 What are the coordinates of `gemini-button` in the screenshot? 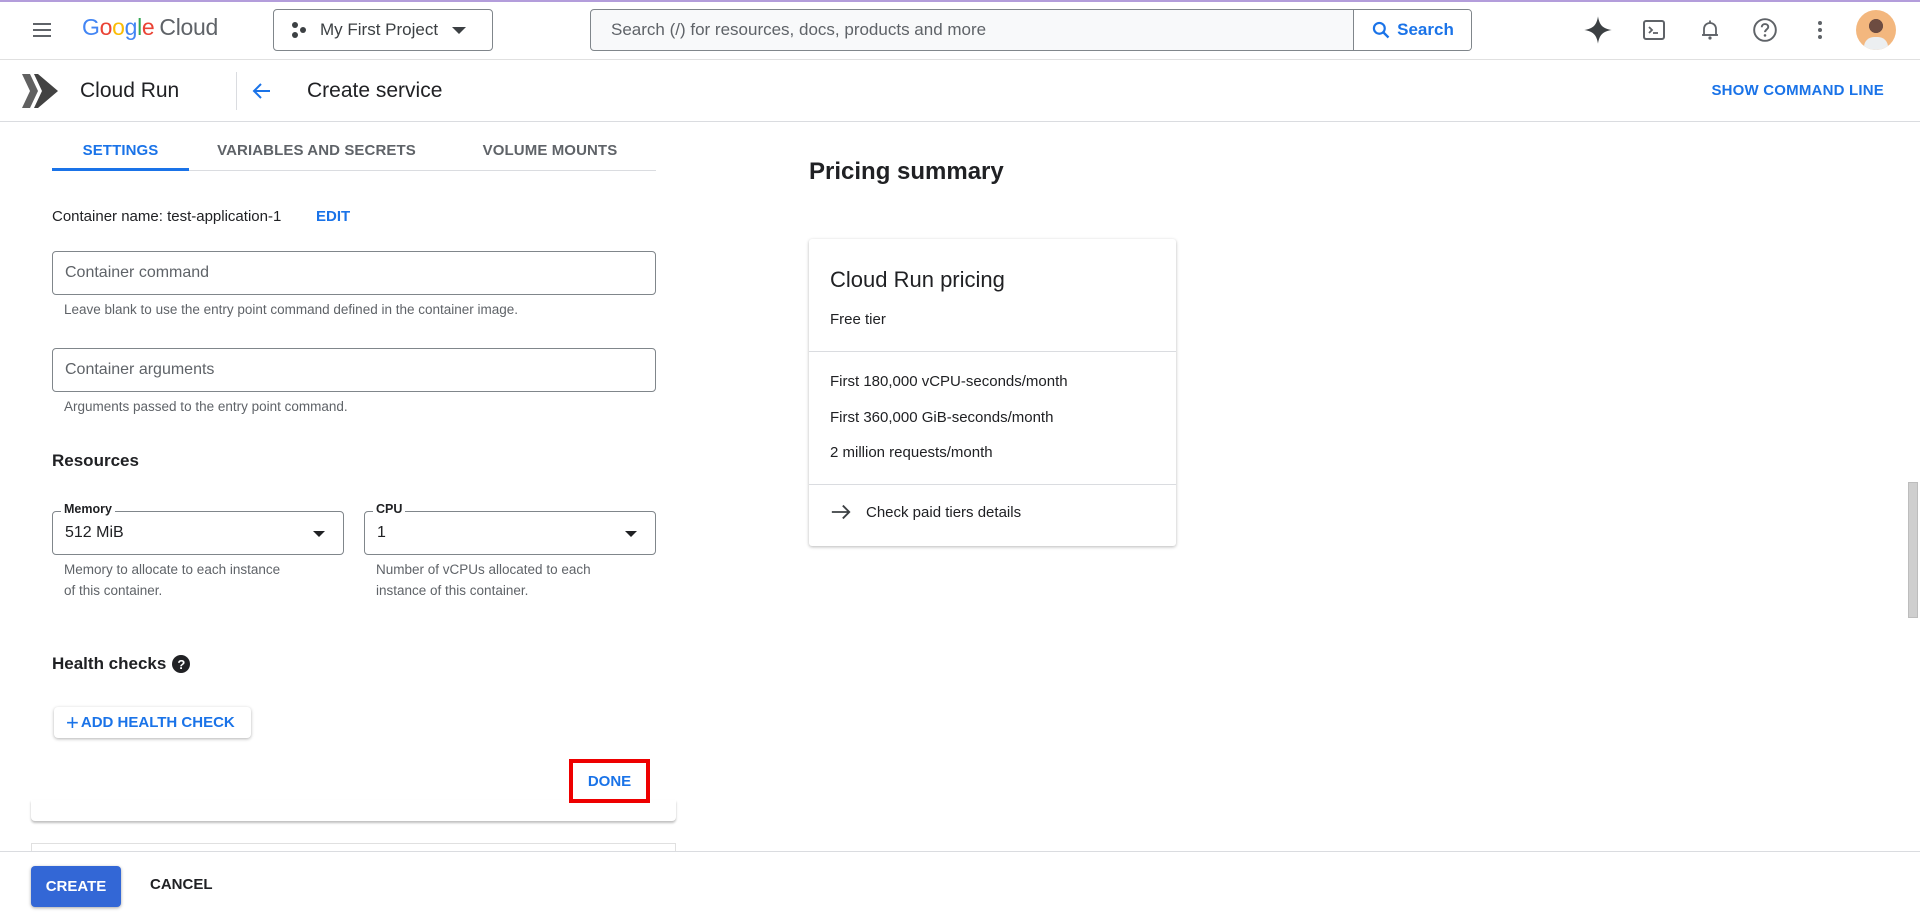 It's located at (1598, 30).